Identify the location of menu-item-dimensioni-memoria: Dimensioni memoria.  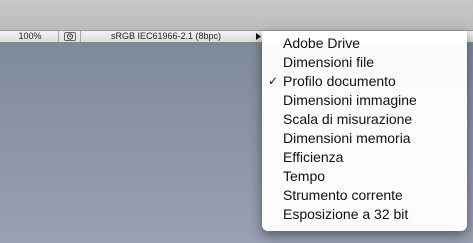
(364, 138).